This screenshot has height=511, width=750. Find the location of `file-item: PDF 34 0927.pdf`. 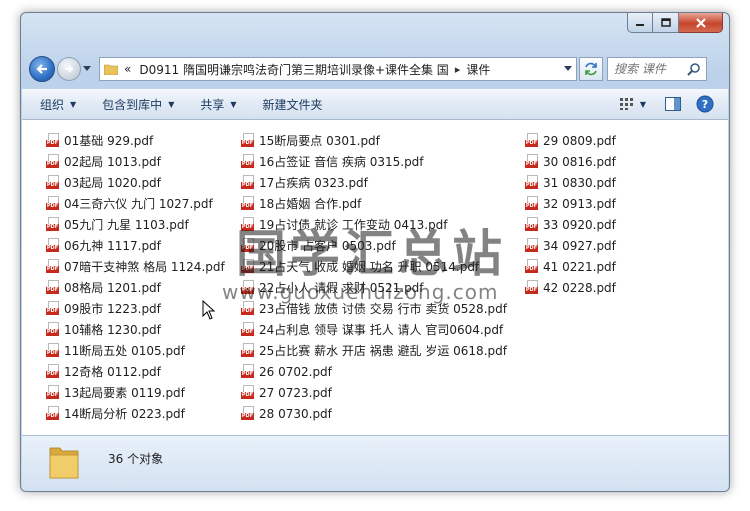

file-item: PDF 34 0927.pdf is located at coordinates (570, 245).